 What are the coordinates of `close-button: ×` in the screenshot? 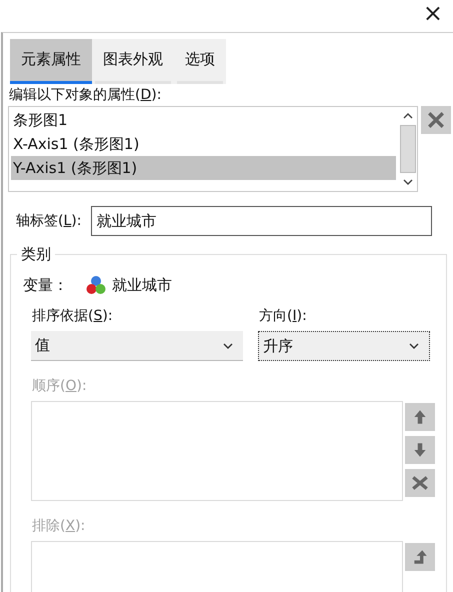 It's located at (432, 13).